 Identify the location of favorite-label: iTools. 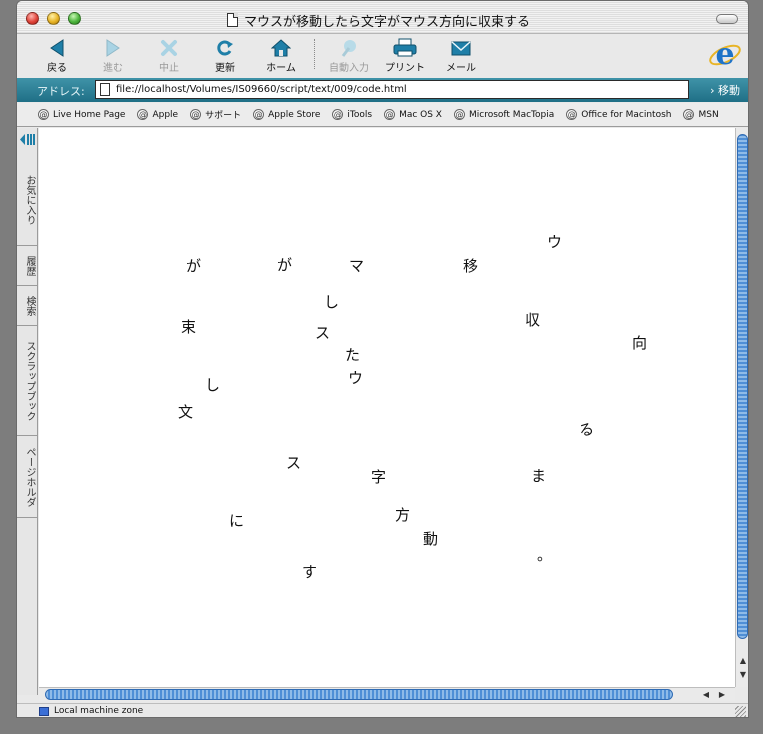
(360, 114).